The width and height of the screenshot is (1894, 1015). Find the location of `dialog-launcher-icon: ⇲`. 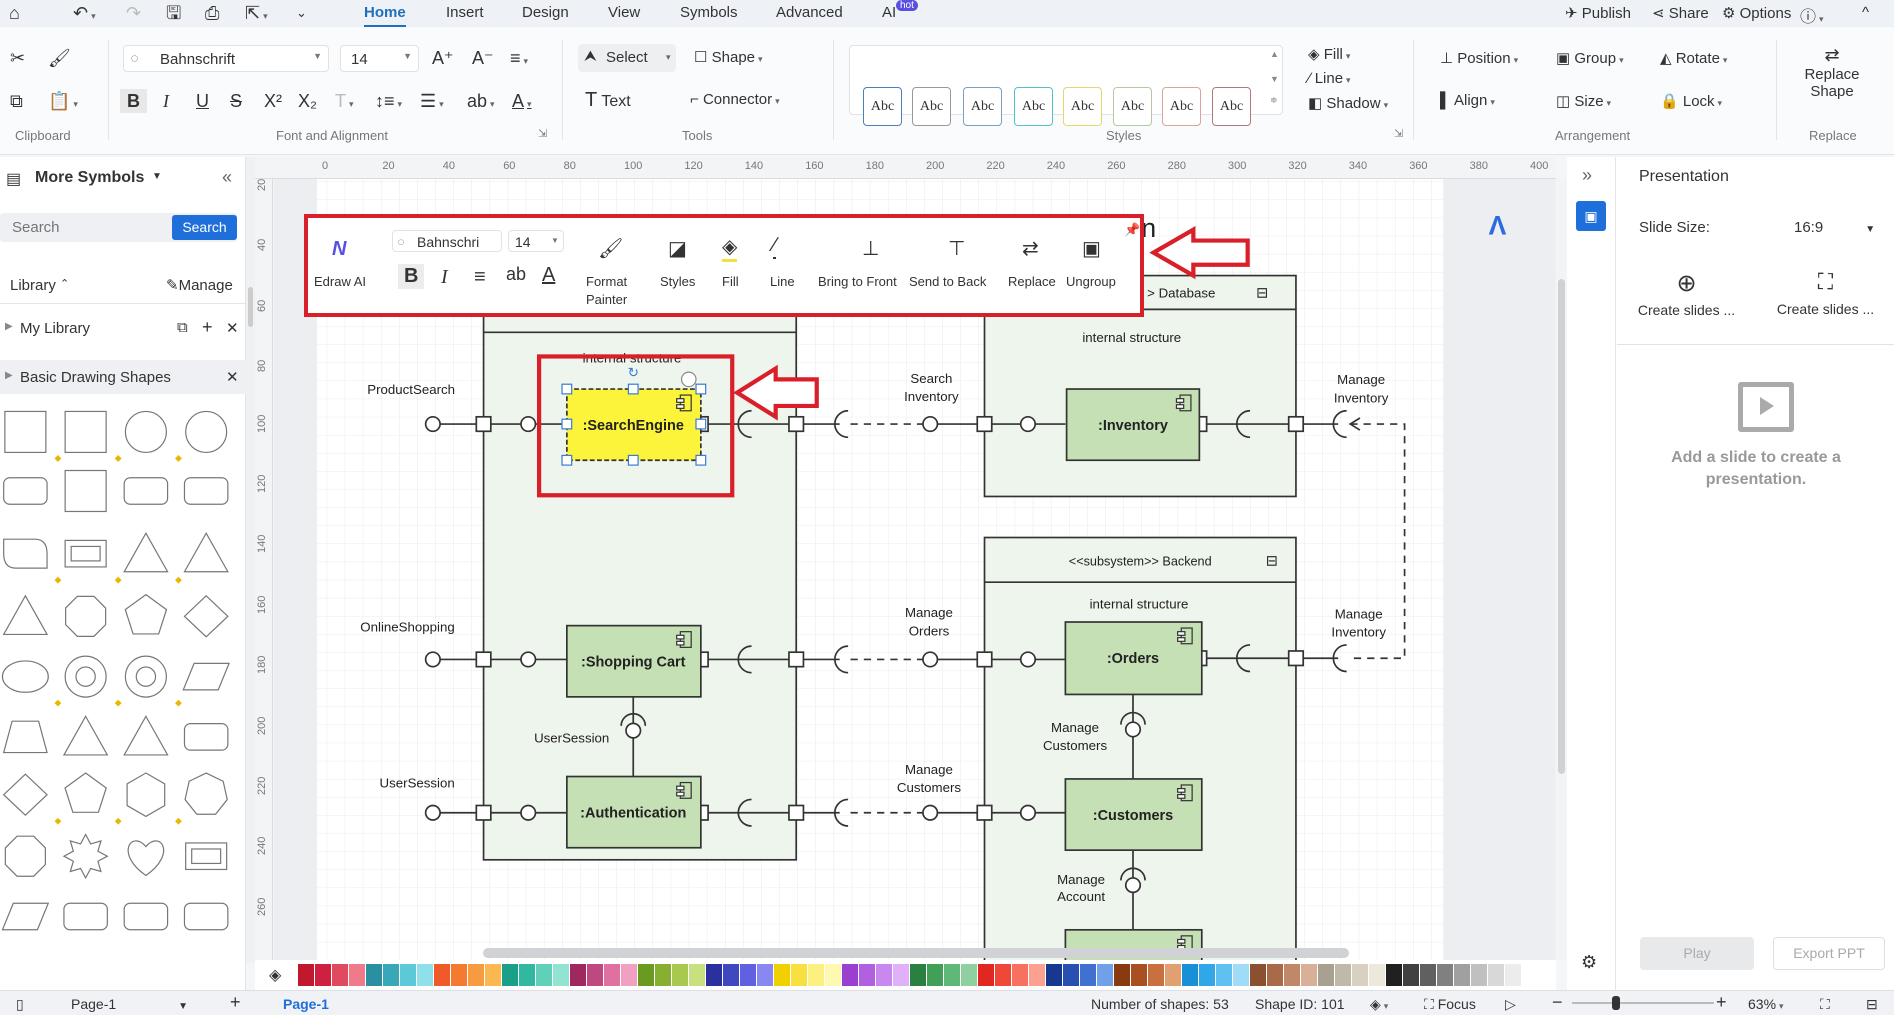

dialog-launcher-icon: ⇲ is located at coordinates (542, 133).